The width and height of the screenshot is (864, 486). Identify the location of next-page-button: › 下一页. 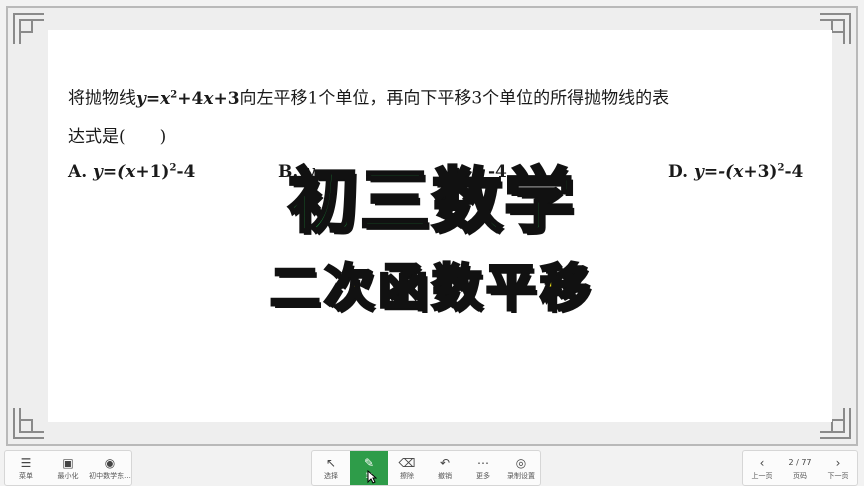
(838, 468).